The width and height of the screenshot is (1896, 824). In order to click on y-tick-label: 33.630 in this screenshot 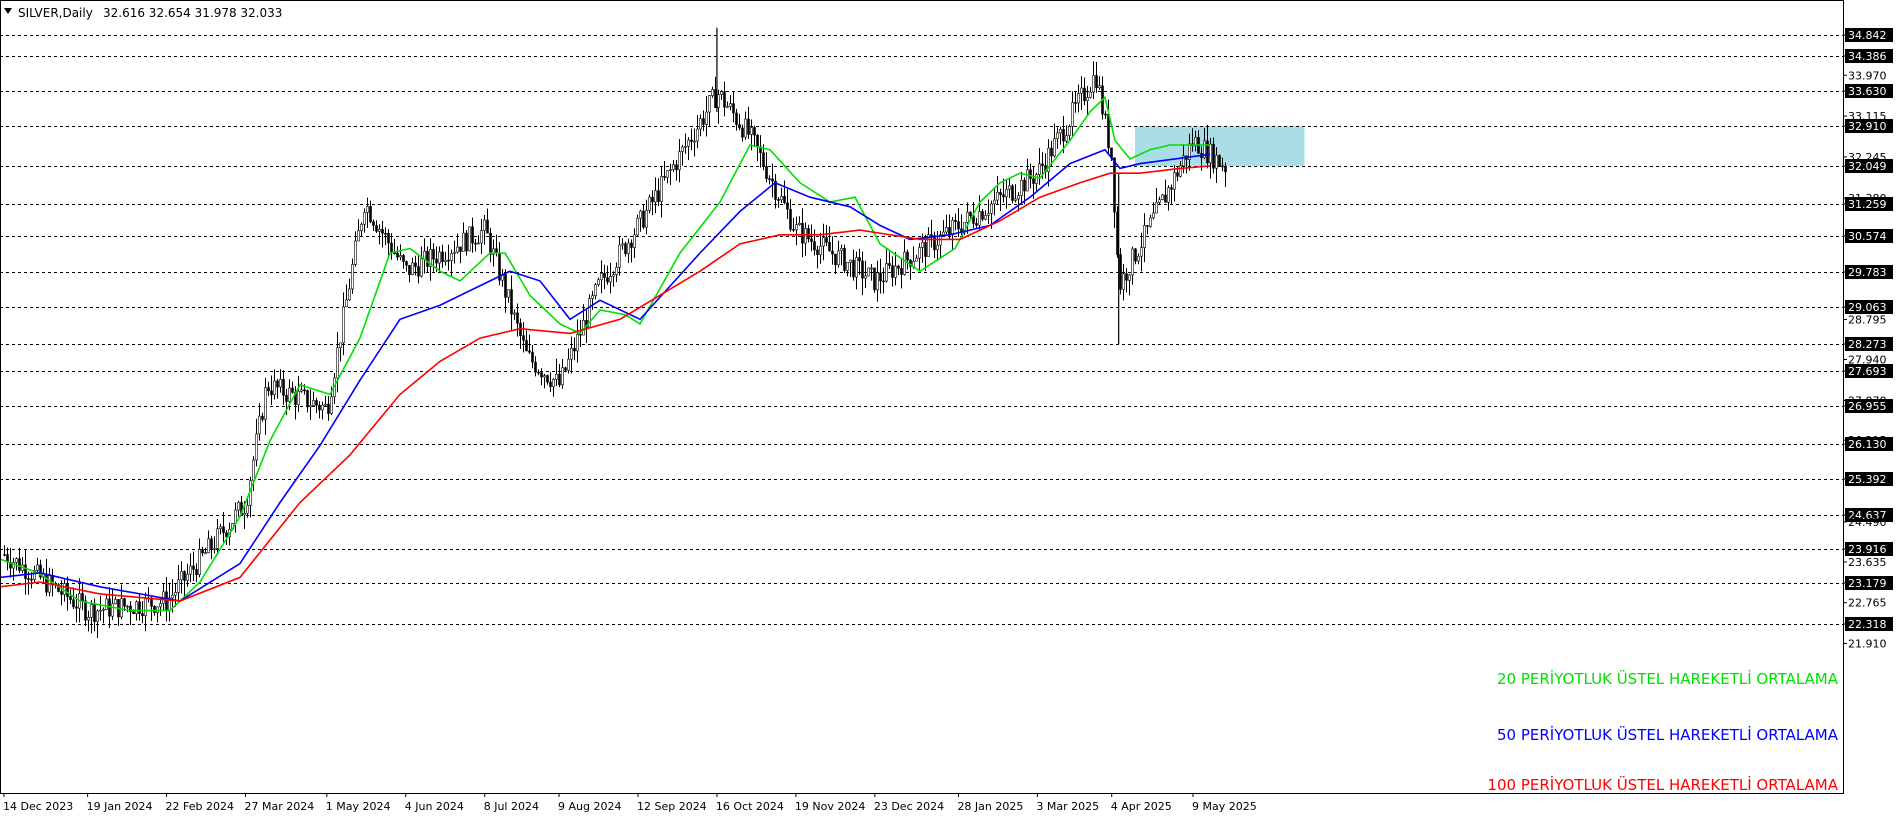, I will do `click(1867, 91)`.